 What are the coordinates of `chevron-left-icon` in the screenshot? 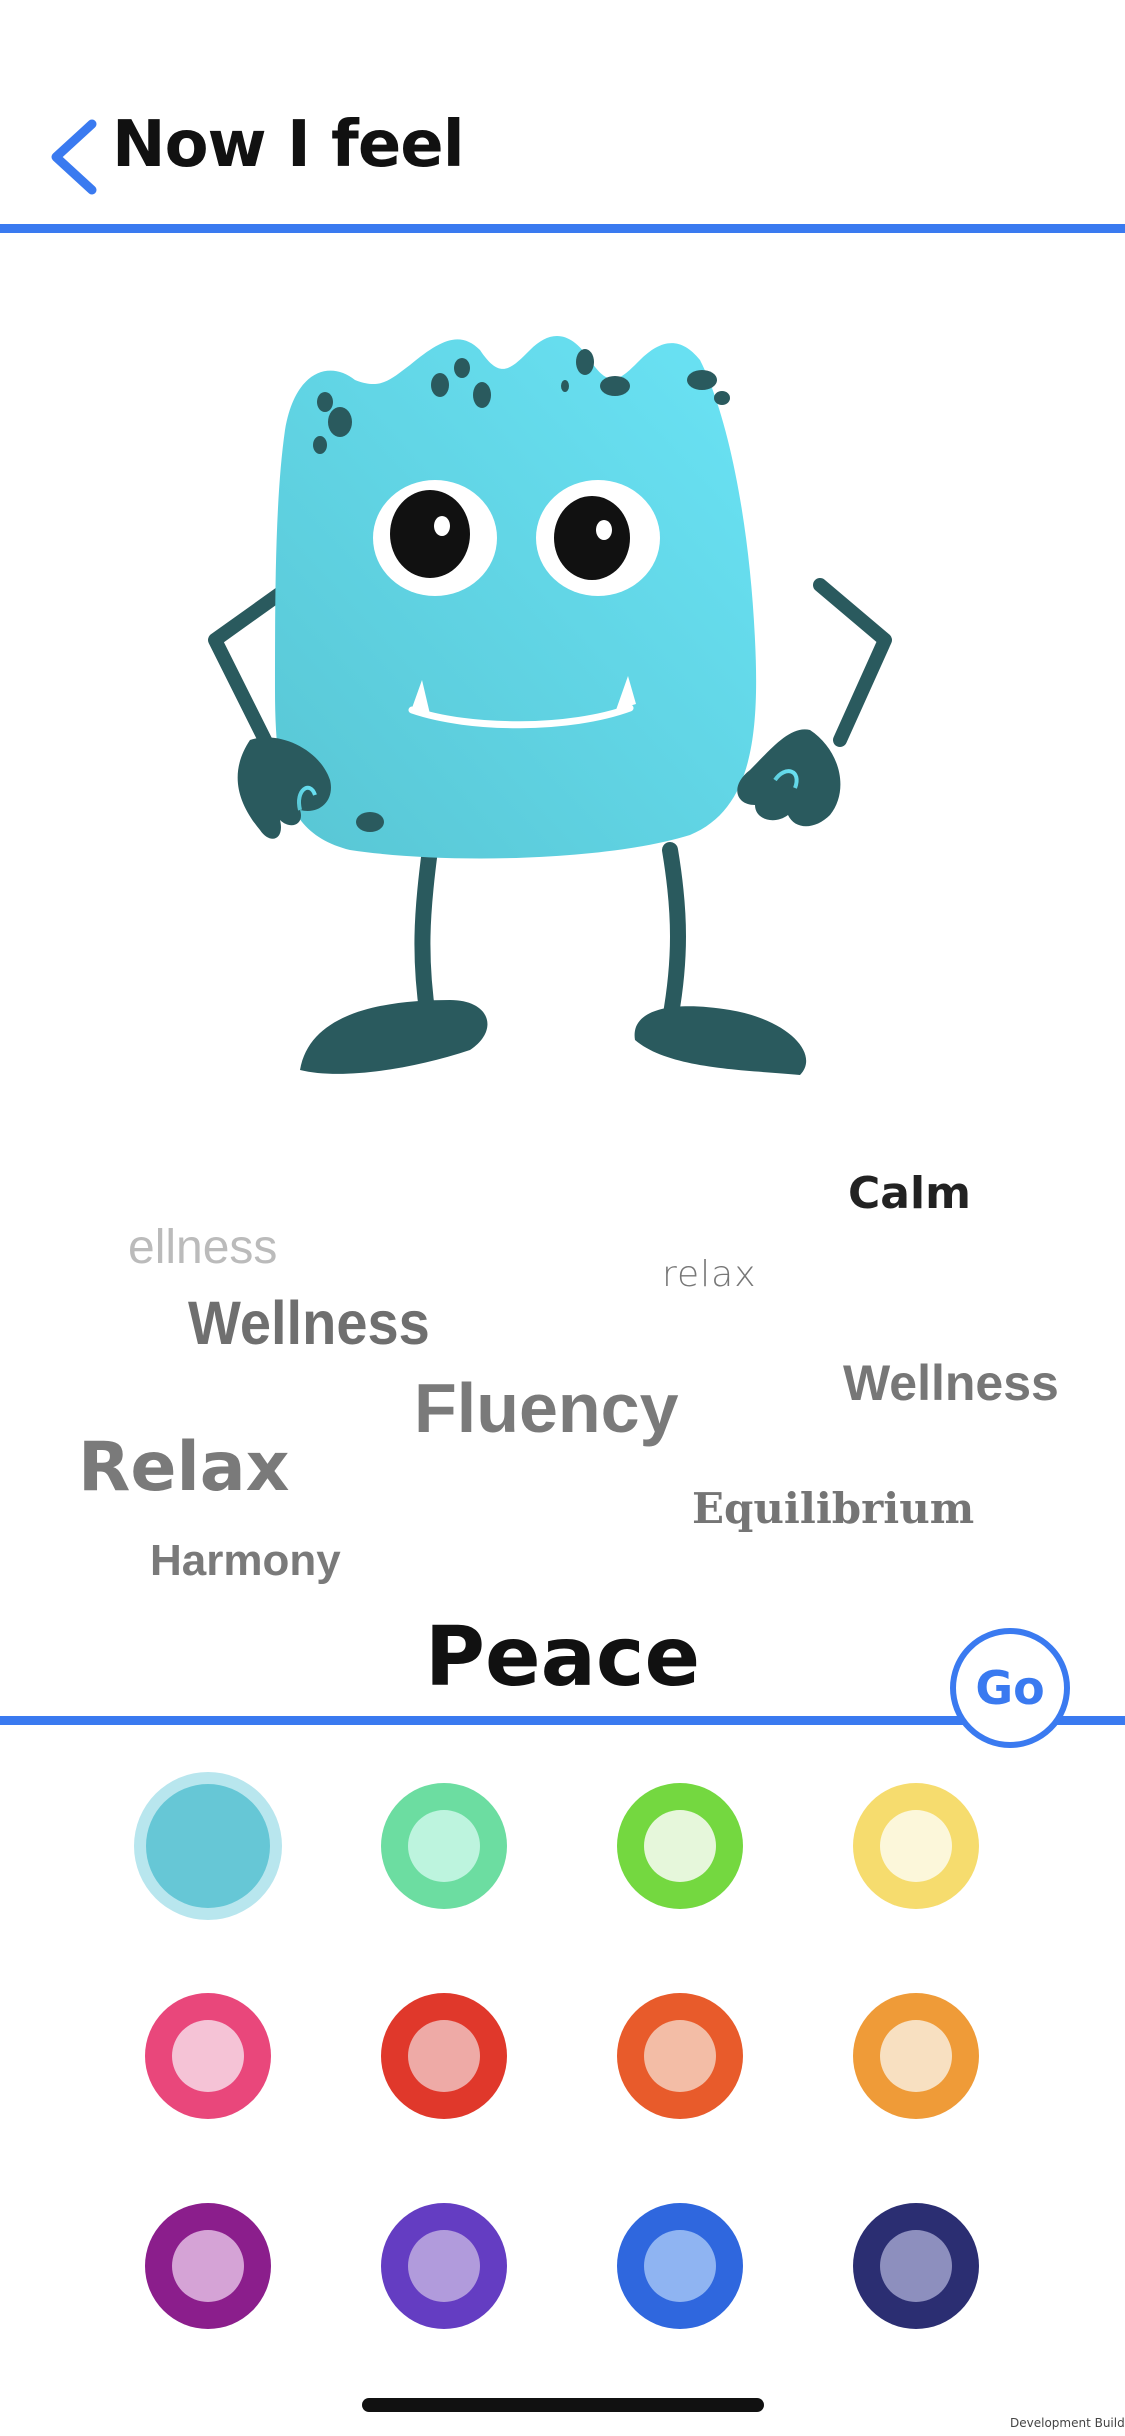 It's located at (75, 157).